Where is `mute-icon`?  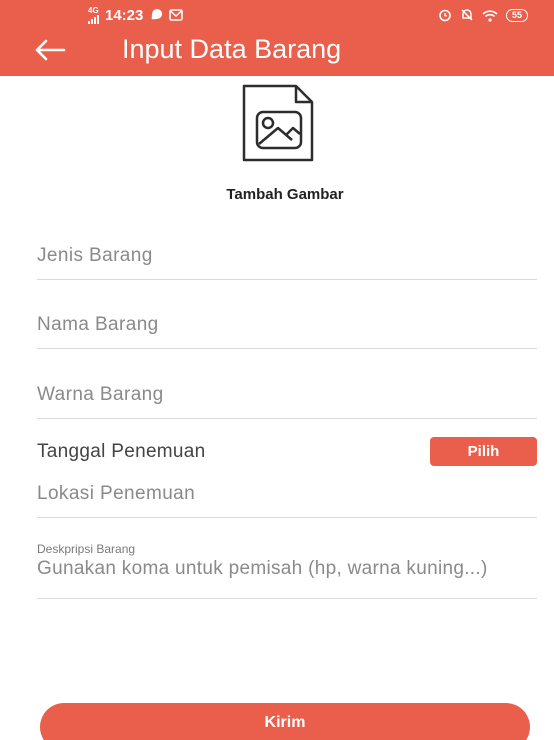
mute-icon is located at coordinates (467, 15).